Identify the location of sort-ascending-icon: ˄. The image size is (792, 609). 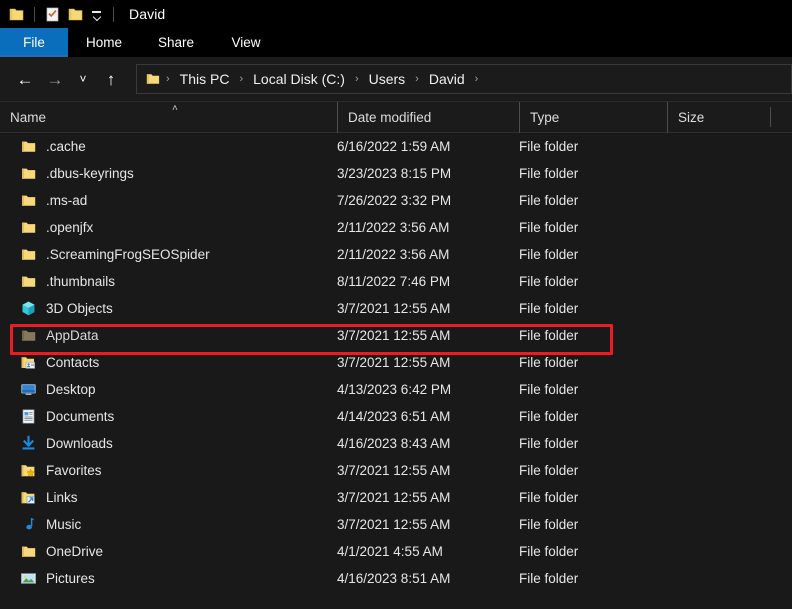
(175, 108).